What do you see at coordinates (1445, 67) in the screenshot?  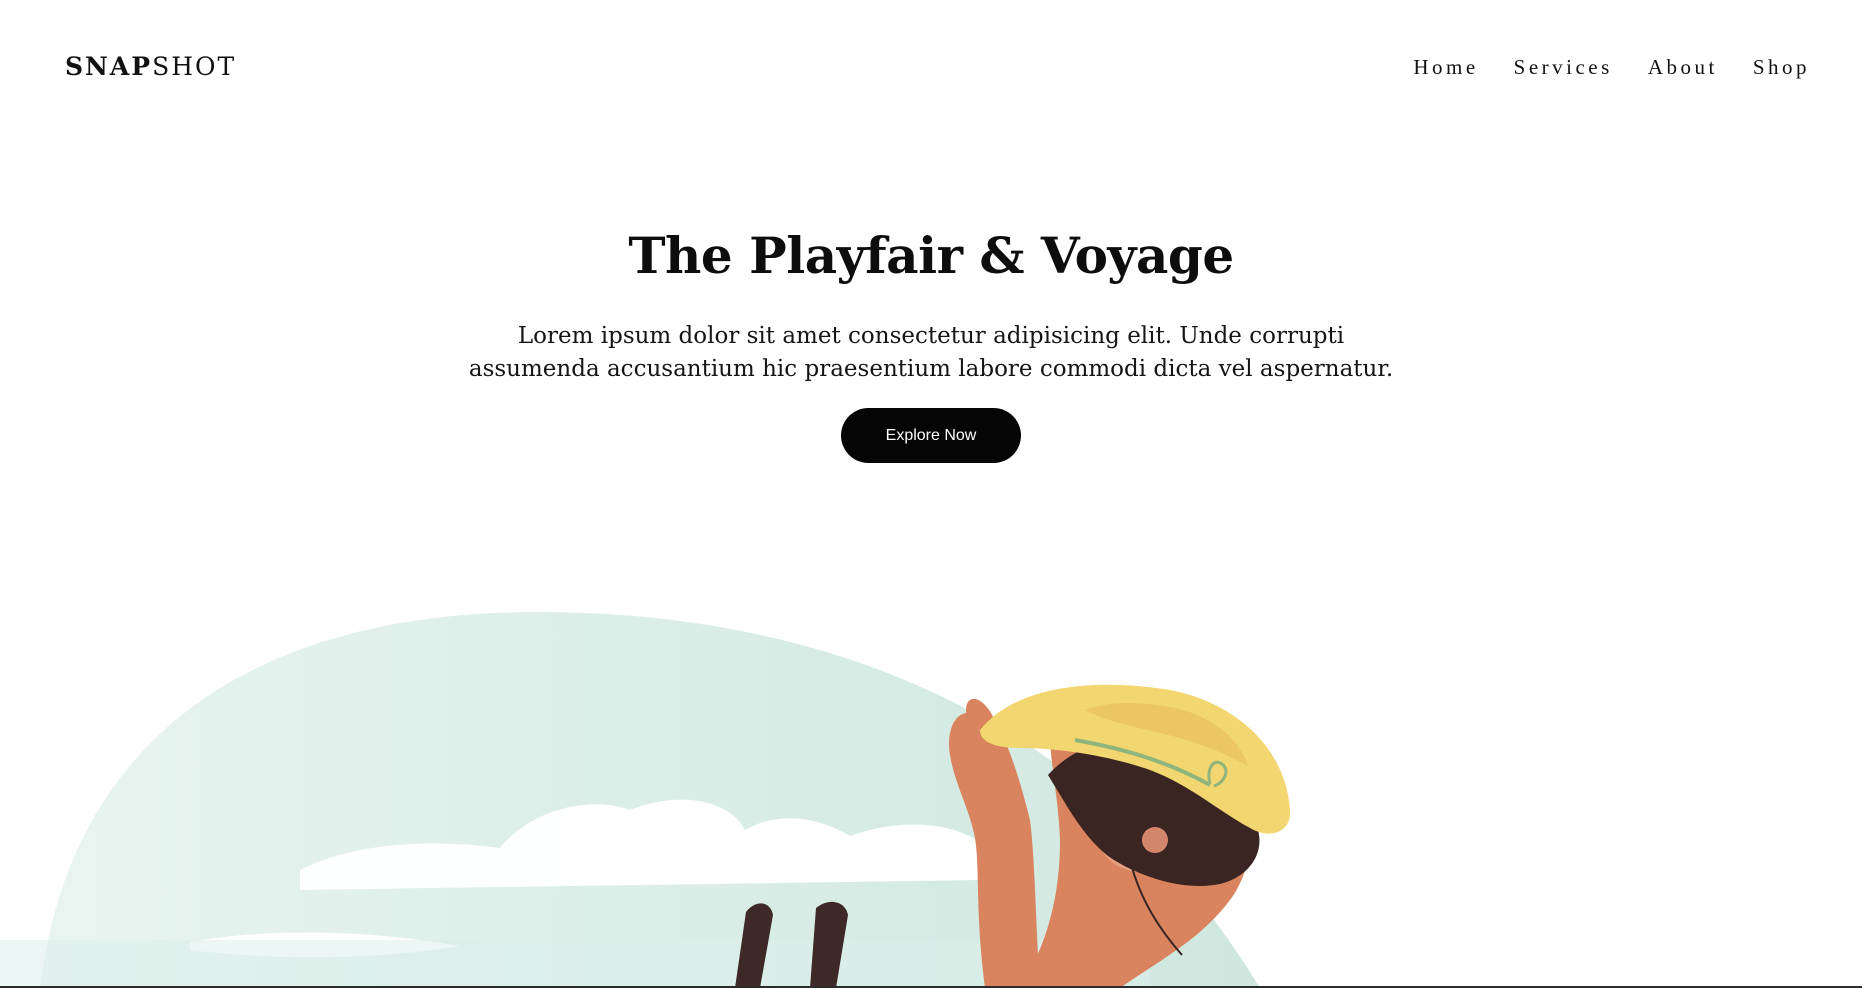 I see `nav-home-link: Home` at bounding box center [1445, 67].